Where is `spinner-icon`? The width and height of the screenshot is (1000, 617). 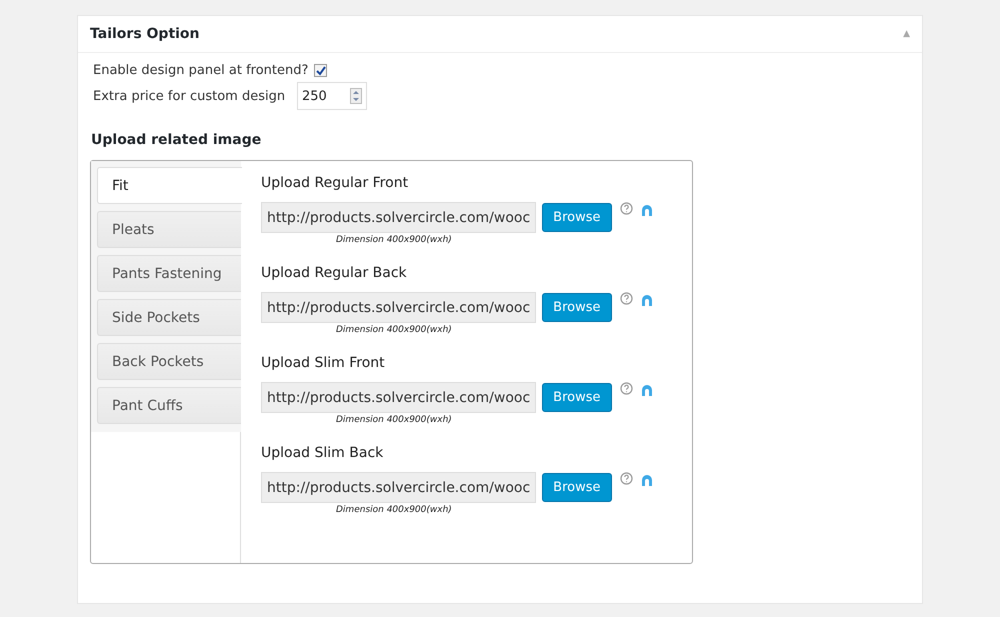 spinner-icon is located at coordinates (356, 96).